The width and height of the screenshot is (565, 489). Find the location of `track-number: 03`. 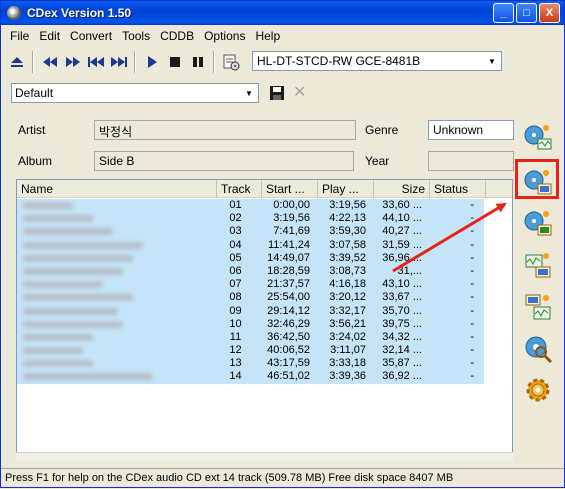

track-number: 03 is located at coordinates (235, 231).